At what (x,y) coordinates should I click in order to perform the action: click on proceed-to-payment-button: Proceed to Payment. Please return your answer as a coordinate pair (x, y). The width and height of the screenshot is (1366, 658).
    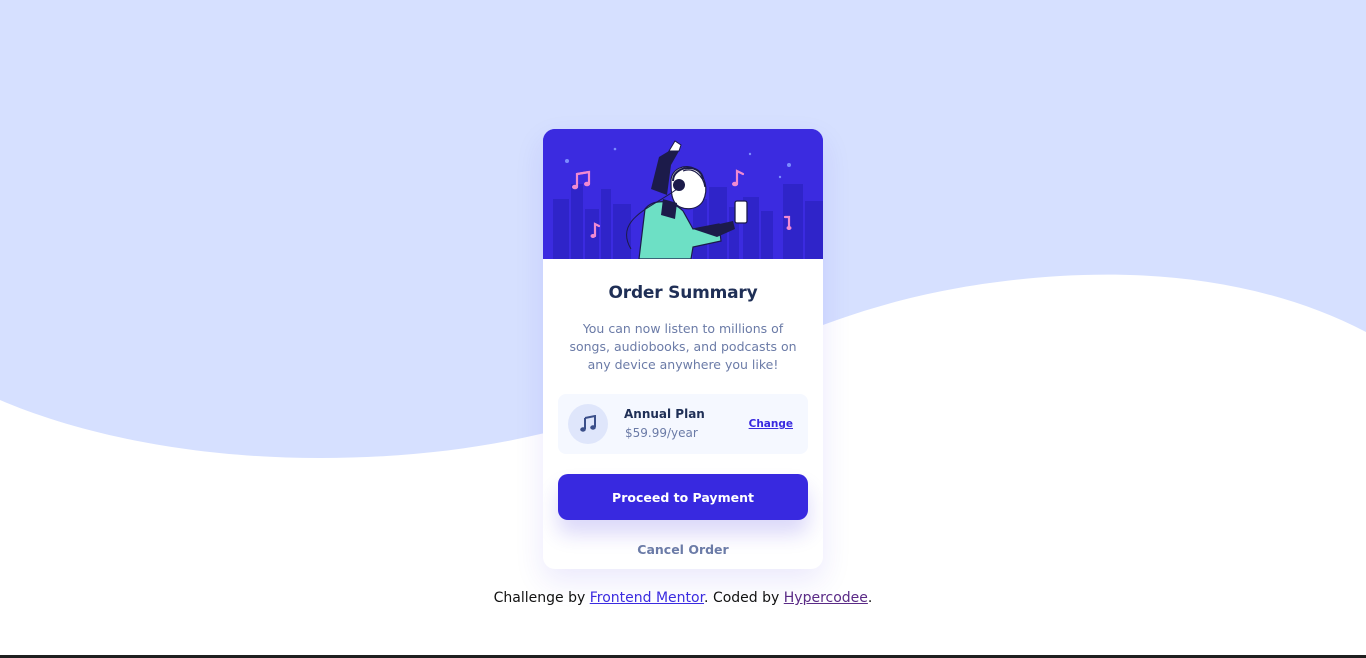
    Looking at the image, I should click on (683, 497).